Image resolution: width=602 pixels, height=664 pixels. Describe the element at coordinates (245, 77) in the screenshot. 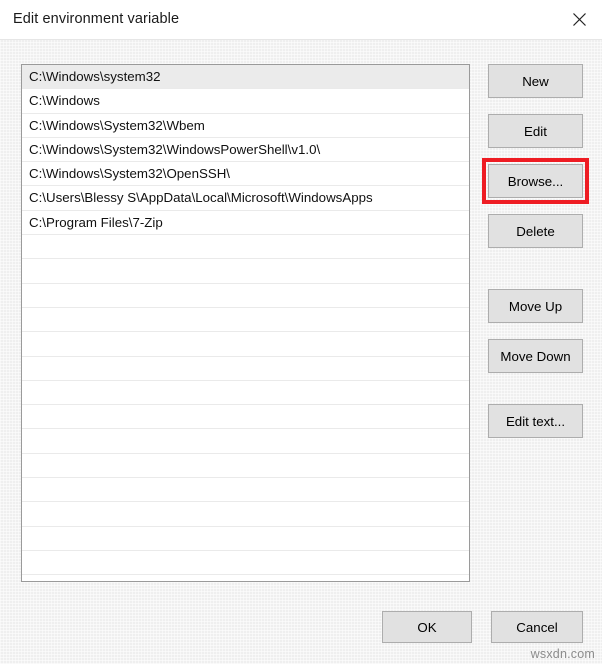

I see `list-item: C:\Windows\system32` at that location.